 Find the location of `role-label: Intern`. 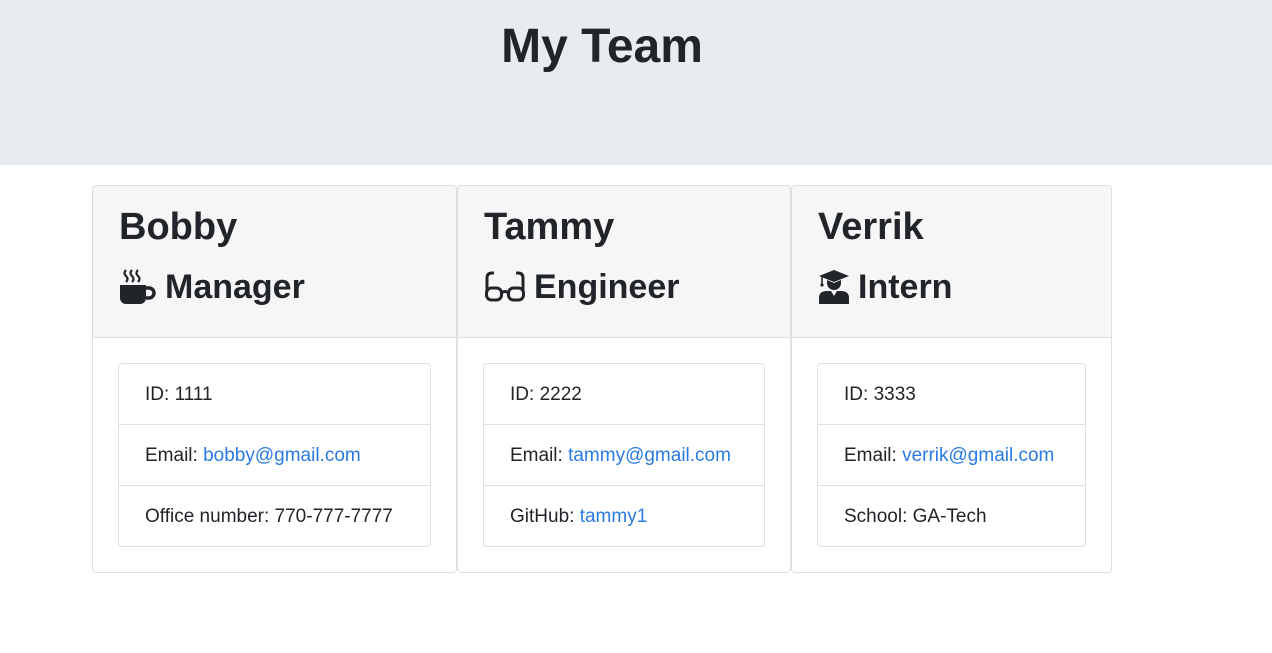

role-label: Intern is located at coordinates (905, 286).